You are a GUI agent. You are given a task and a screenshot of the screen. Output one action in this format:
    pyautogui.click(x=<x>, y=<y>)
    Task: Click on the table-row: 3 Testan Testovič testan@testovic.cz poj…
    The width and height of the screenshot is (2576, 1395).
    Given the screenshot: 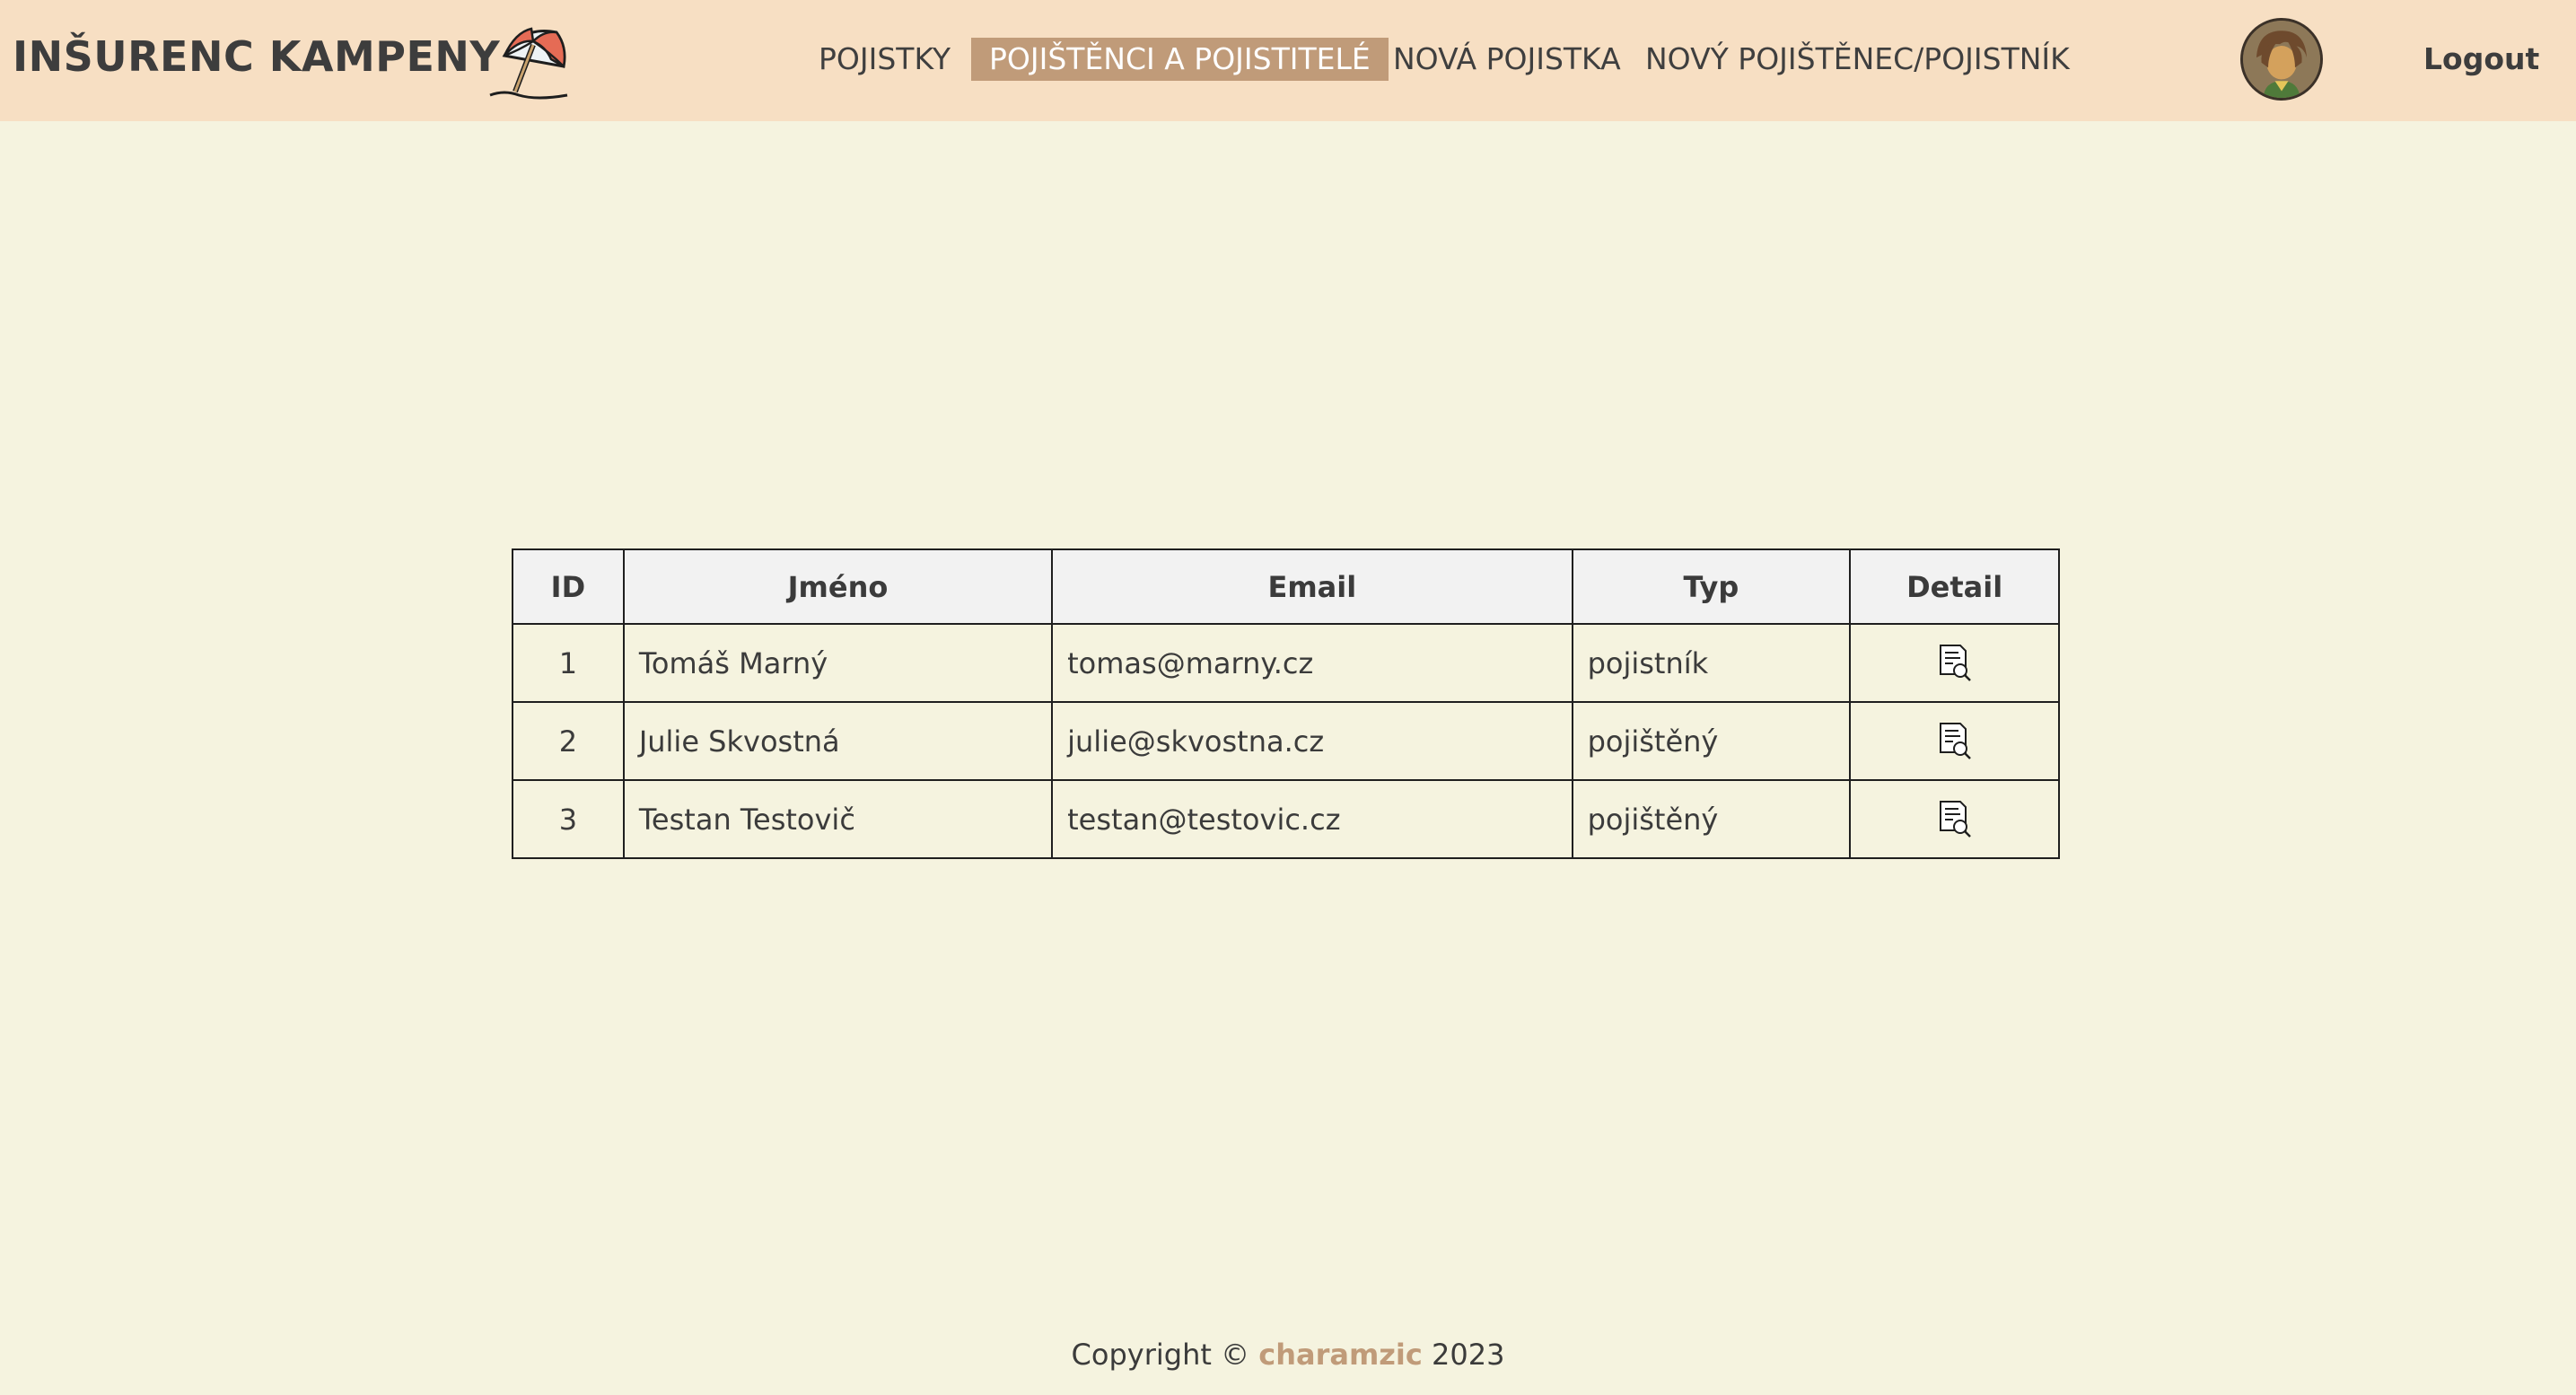 What is the action you would take?
    pyautogui.click(x=1286, y=819)
    